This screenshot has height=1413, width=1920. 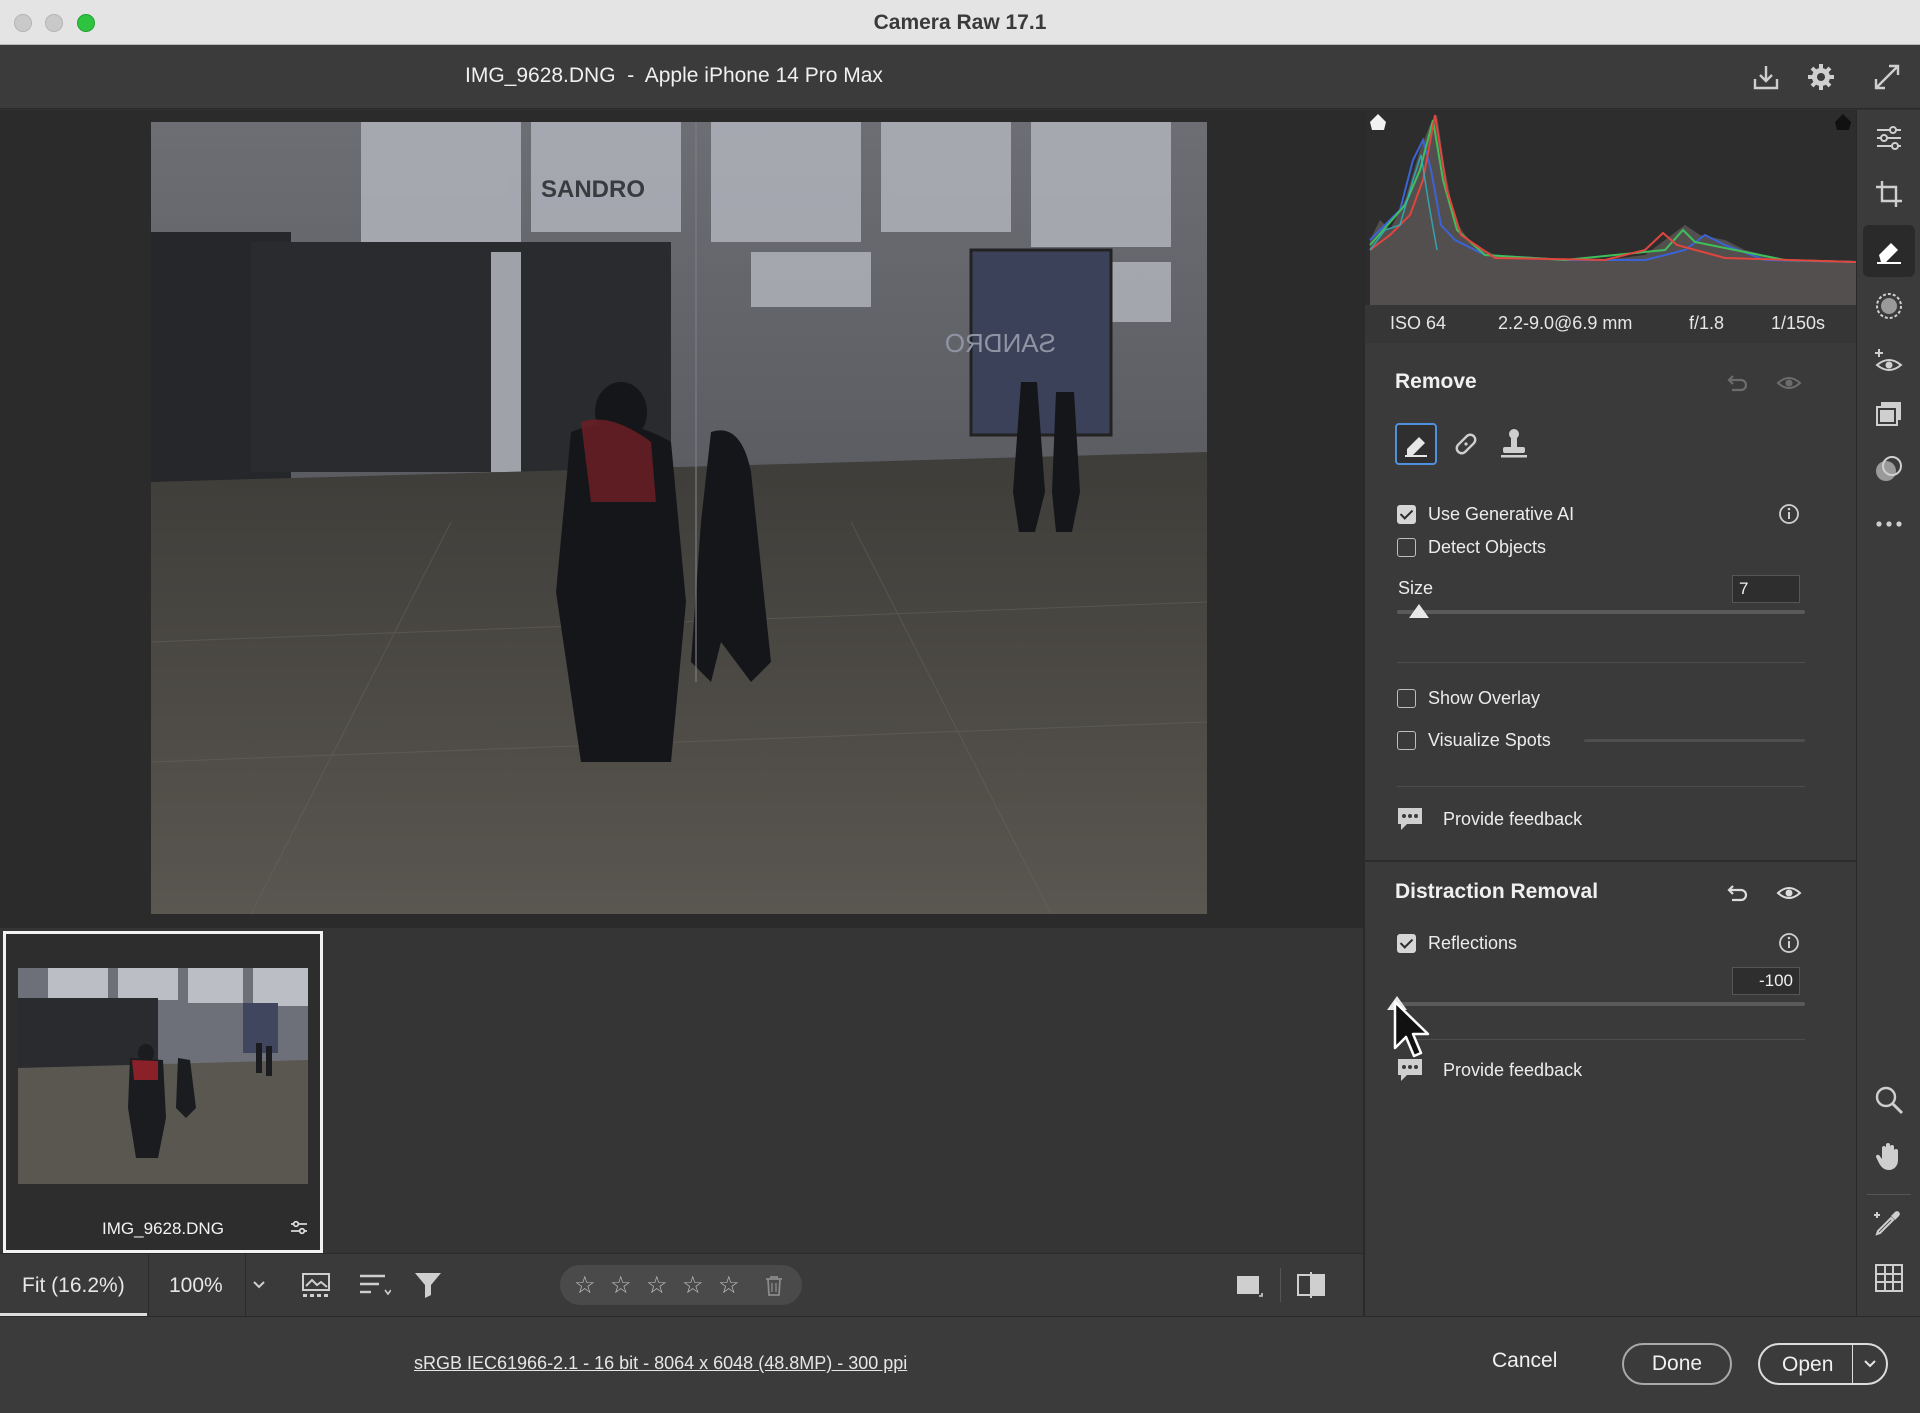 I want to click on remove-feedback-link: Provide feedback, so click(x=1512, y=819).